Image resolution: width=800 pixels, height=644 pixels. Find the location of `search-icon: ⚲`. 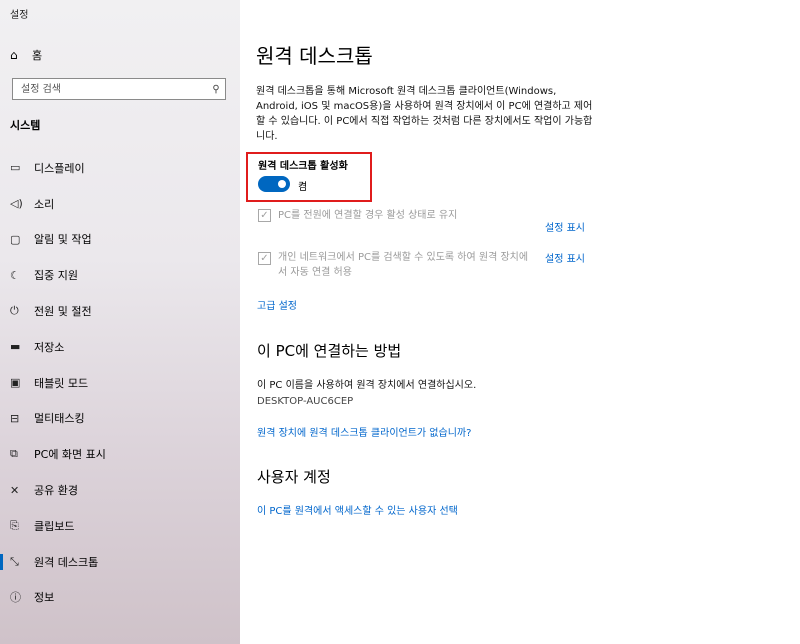

search-icon: ⚲ is located at coordinates (216, 89).